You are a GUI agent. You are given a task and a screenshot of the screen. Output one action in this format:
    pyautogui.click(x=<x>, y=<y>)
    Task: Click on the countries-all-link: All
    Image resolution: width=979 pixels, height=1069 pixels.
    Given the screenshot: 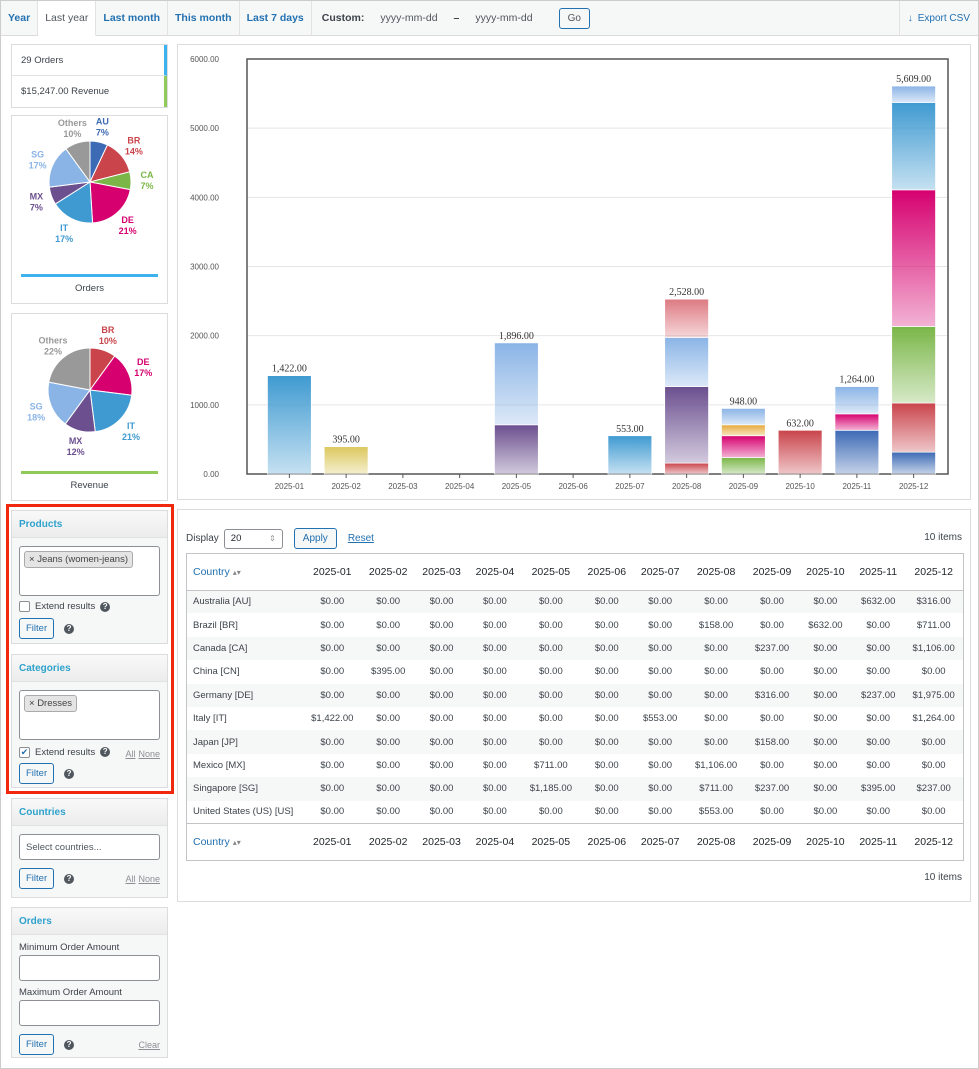 What is the action you would take?
    pyautogui.click(x=130, y=879)
    